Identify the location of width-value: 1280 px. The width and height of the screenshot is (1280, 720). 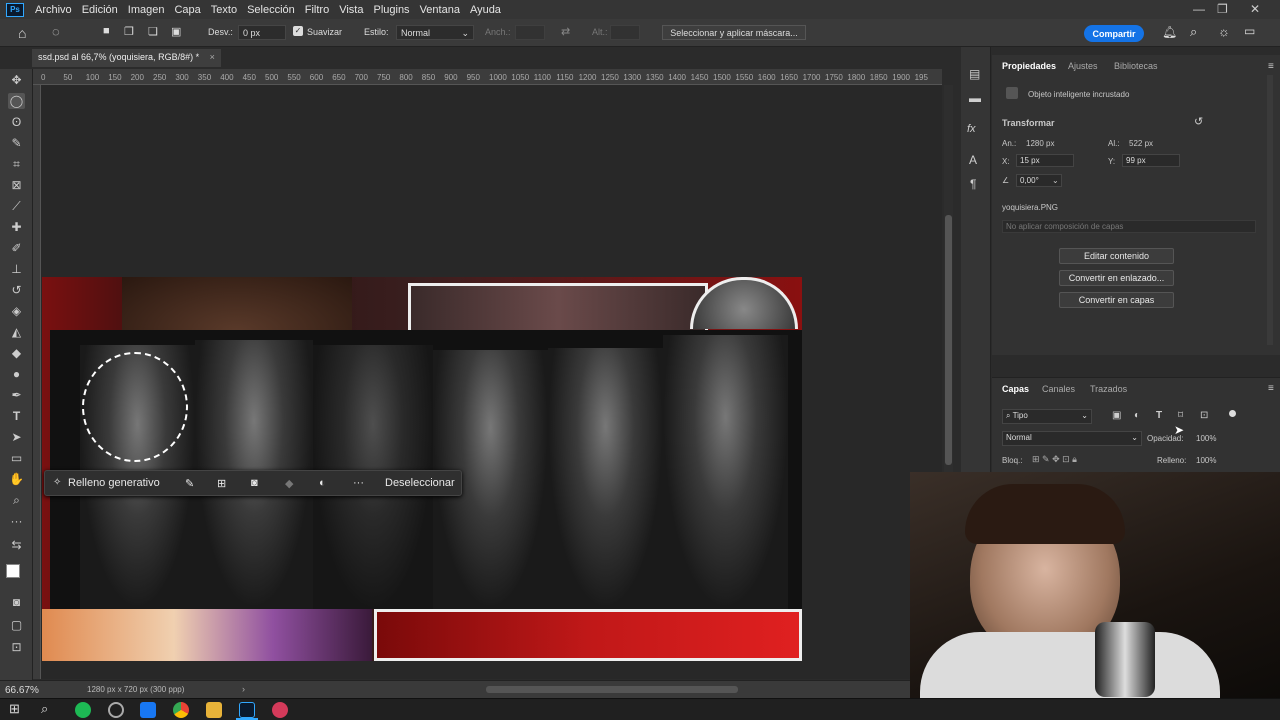
(1040, 143).